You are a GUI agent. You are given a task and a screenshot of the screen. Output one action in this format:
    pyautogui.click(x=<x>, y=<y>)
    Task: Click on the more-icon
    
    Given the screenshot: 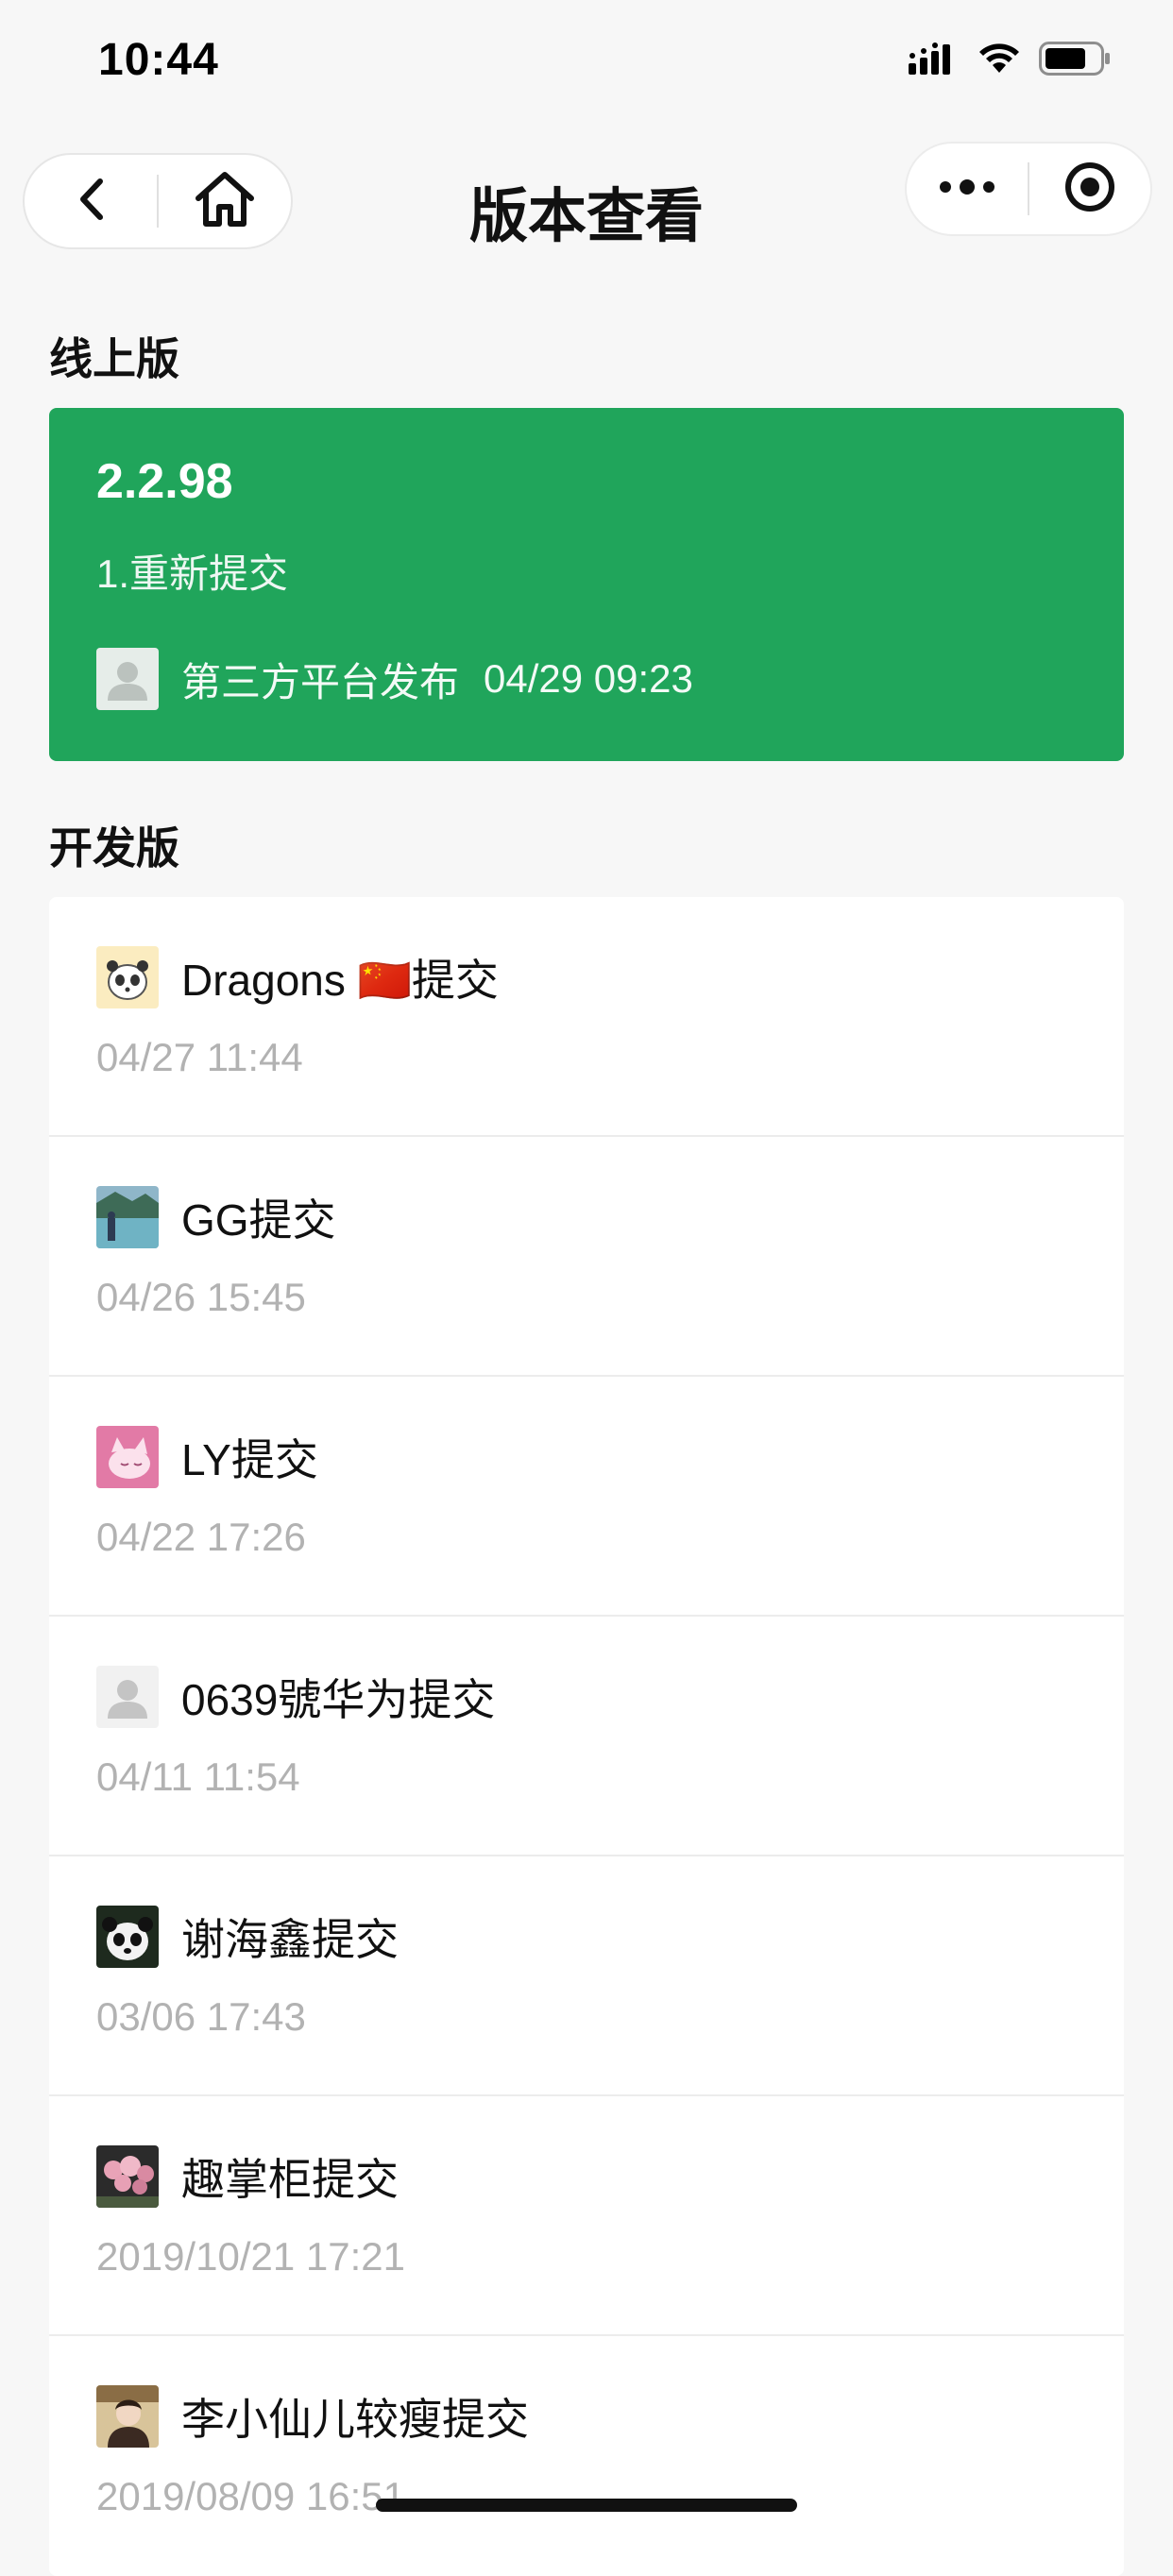 What is the action you would take?
    pyautogui.click(x=967, y=189)
    